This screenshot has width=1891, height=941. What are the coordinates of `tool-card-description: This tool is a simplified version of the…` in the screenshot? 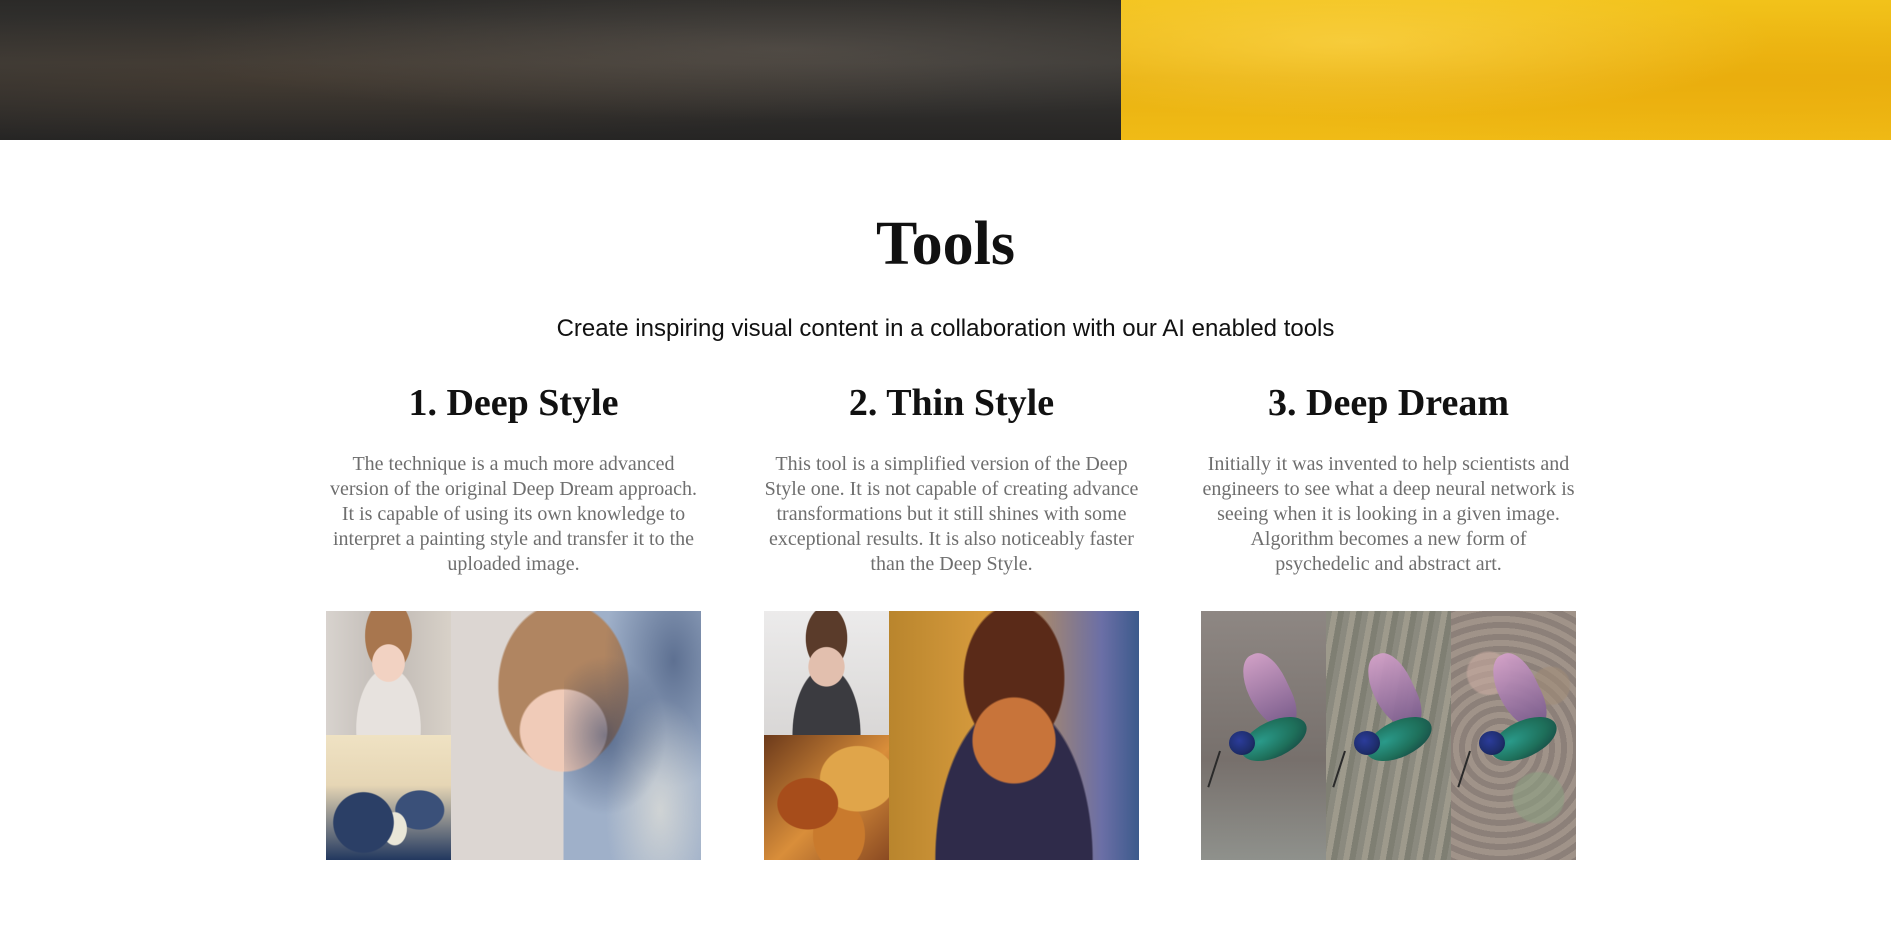 It's located at (951, 514).